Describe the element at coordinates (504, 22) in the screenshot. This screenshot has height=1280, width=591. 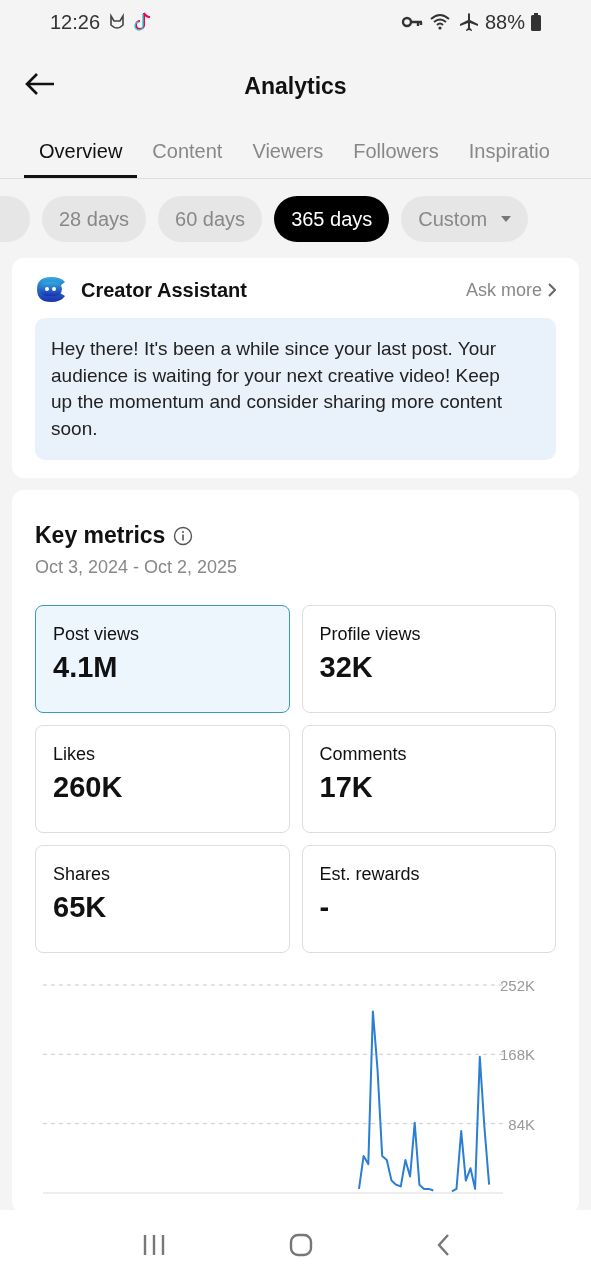
I see `battery-level: 88%` at that location.